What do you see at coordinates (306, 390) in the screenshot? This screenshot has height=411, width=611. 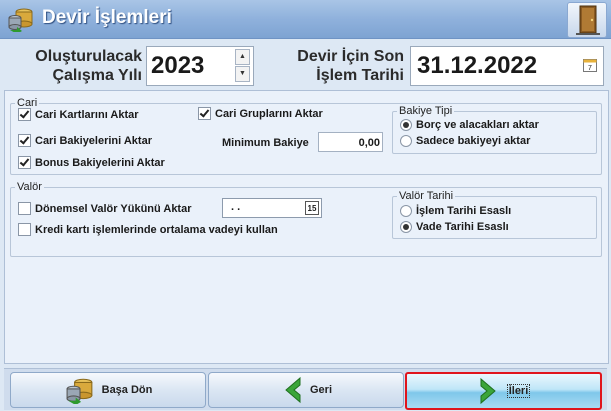 I see `geri-button: Geri` at bounding box center [306, 390].